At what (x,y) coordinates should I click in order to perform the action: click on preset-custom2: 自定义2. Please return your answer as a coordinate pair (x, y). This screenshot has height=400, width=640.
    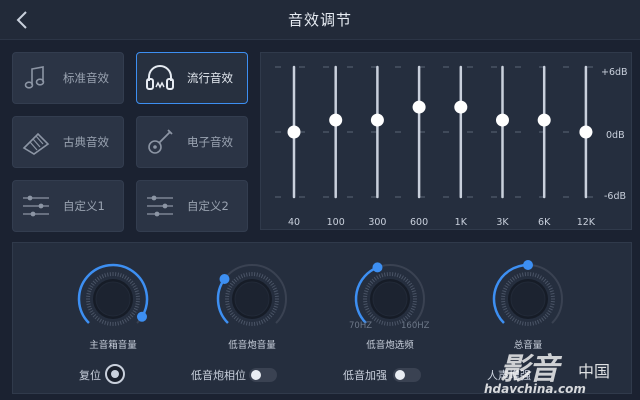
    Looking at the image, I should click on (192, 206).